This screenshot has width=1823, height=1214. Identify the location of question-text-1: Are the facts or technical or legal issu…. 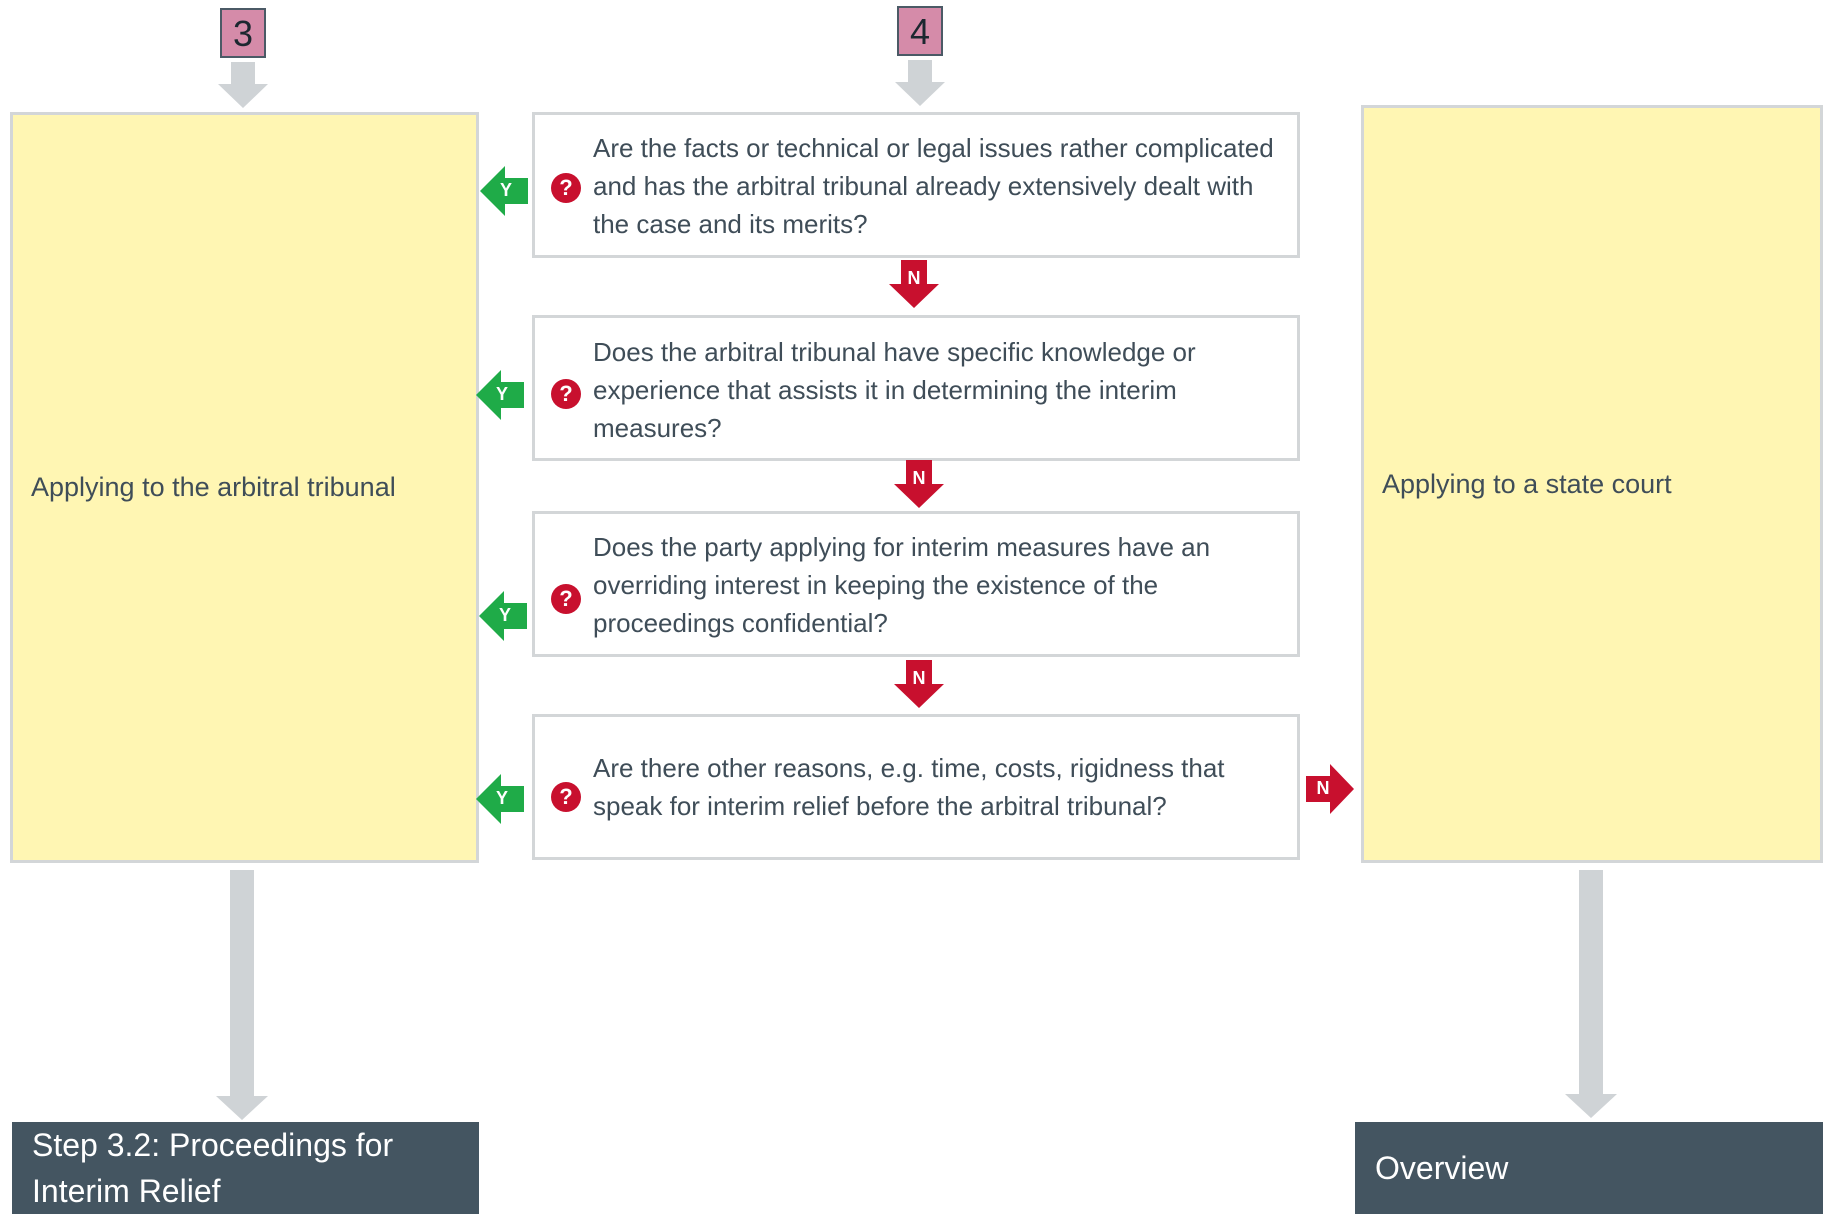
(933, 186).